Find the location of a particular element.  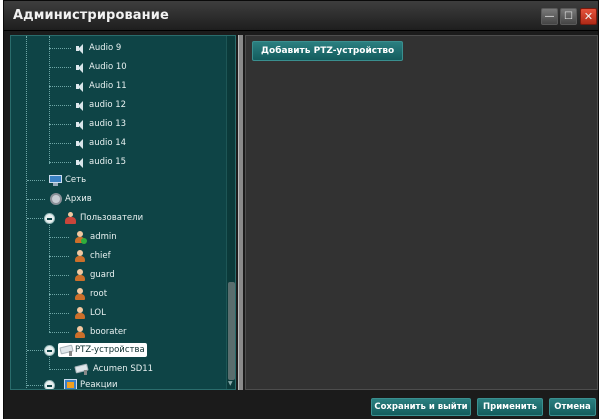

tree-item-user-chief: chief is located at coordinates (80, 256).